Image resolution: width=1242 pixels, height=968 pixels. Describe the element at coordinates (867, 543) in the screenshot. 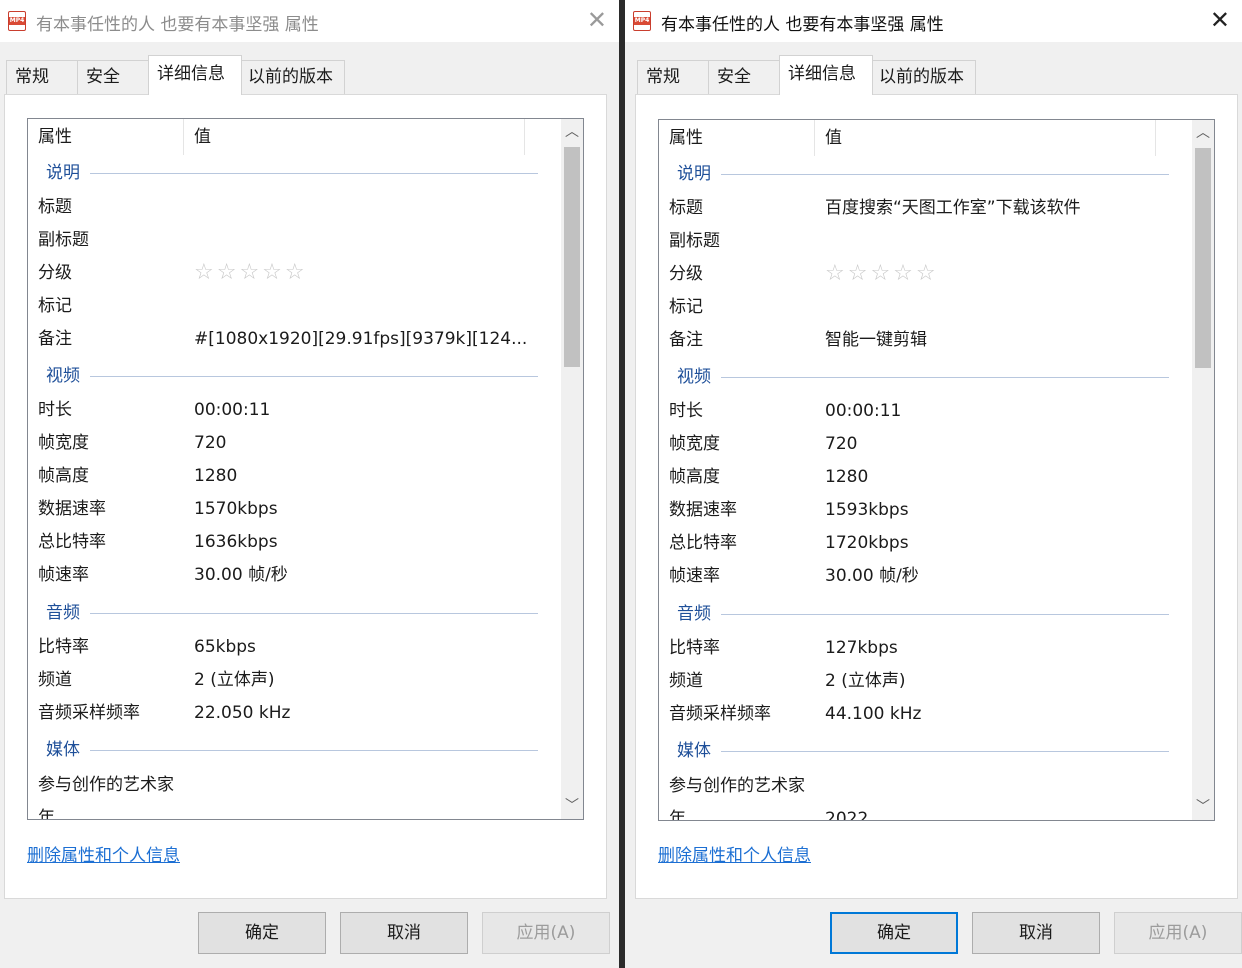

I see `property-value: 1720kbps` at that location.